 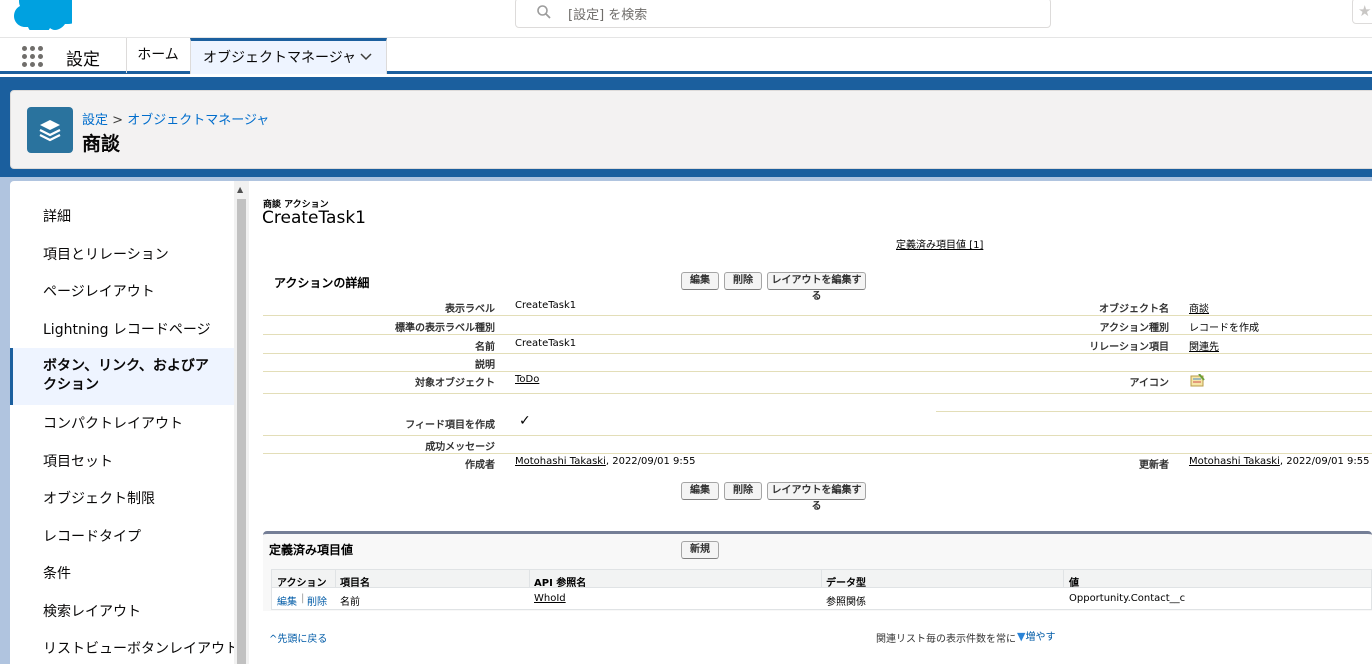 What do you see at coordinates (546, 305) in the screenshot?
I see `value-display-label: CreateTask1` at bounding box center [546, 305].